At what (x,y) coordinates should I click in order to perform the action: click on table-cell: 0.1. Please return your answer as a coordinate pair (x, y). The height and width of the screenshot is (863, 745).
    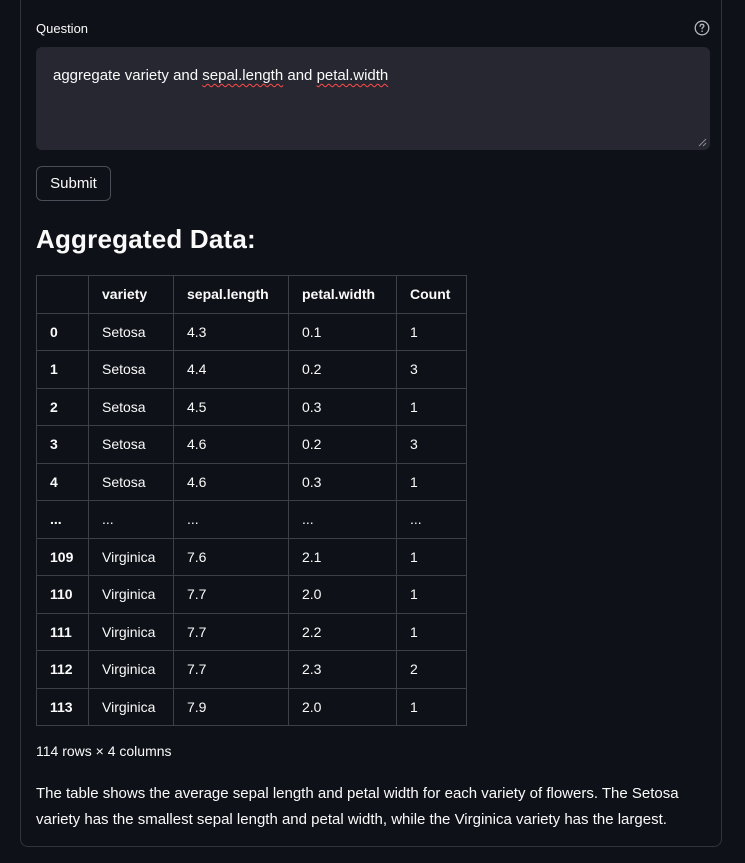
    Looking at the image, I should click on (342, 331).